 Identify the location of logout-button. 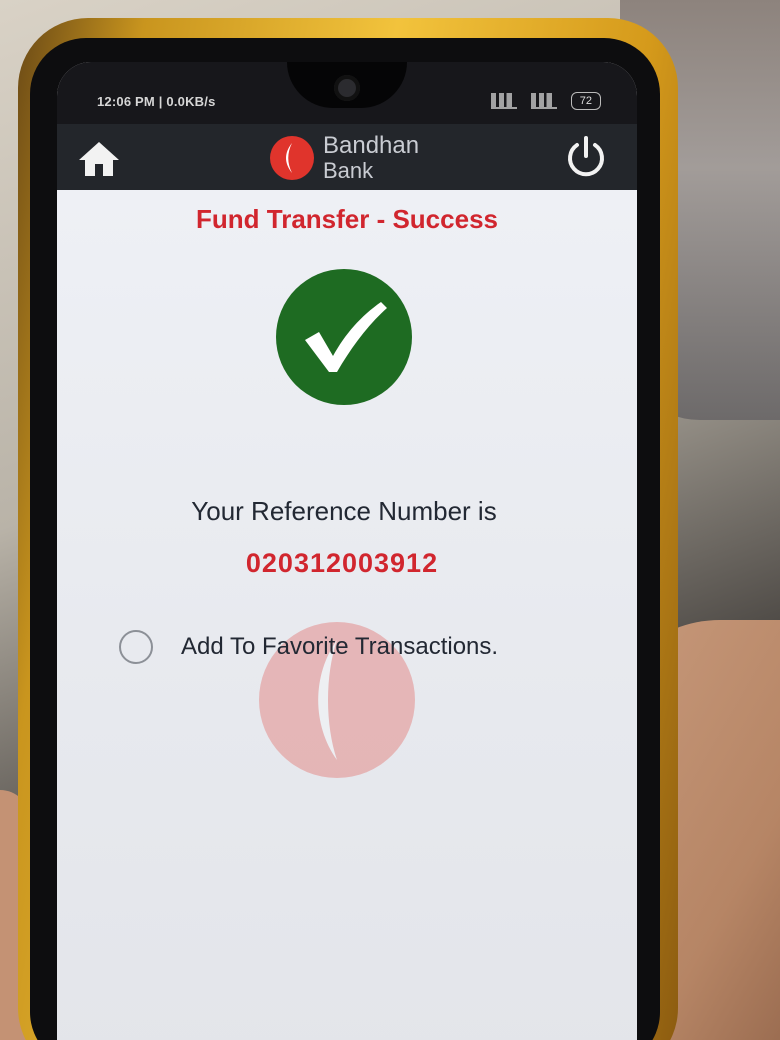
(586, 157).